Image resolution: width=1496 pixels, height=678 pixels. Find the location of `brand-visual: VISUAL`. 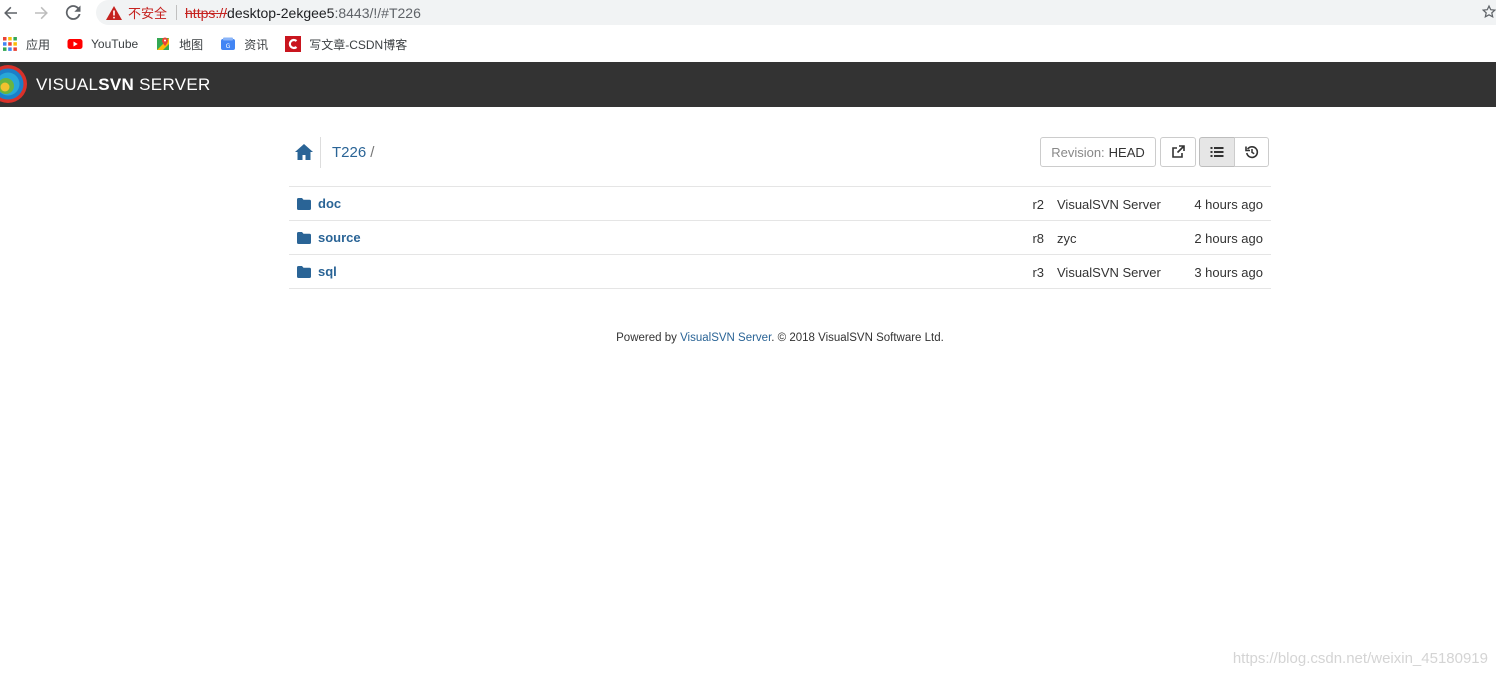

brand-visual: VISUAL is located at coordinates (67, 84).